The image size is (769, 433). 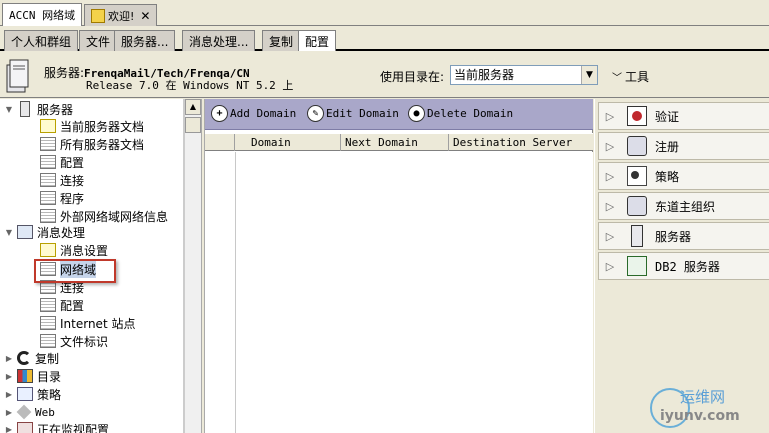 I want to click on window-tab-label: 欢迎!, so click(x=121, y=16).